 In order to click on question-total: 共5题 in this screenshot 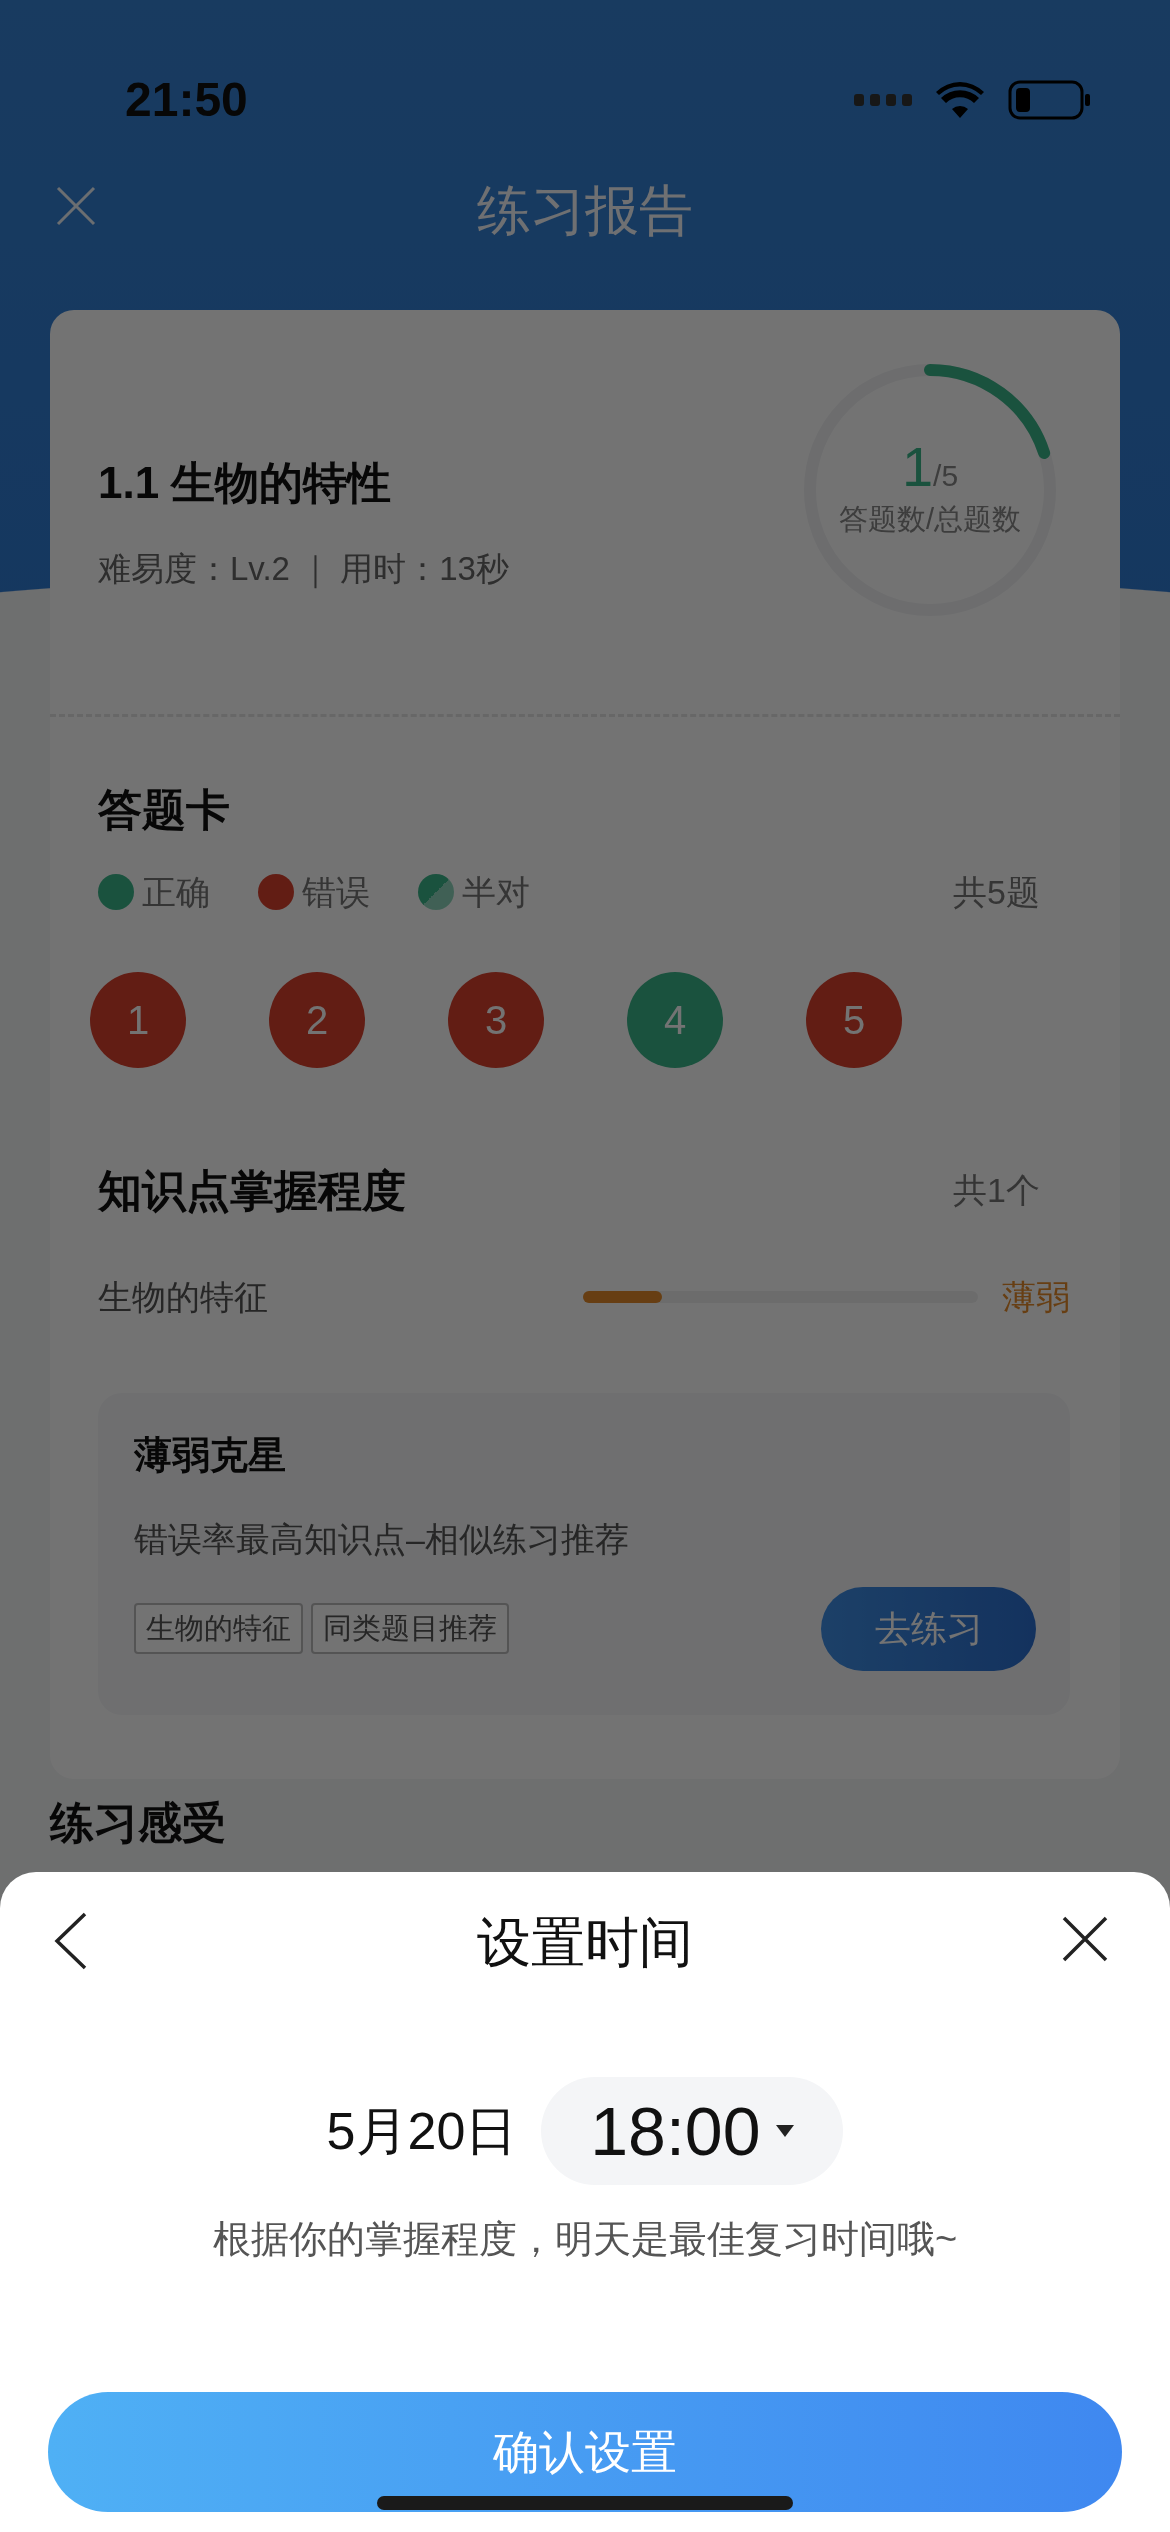, I will do `click(996, 892)`.